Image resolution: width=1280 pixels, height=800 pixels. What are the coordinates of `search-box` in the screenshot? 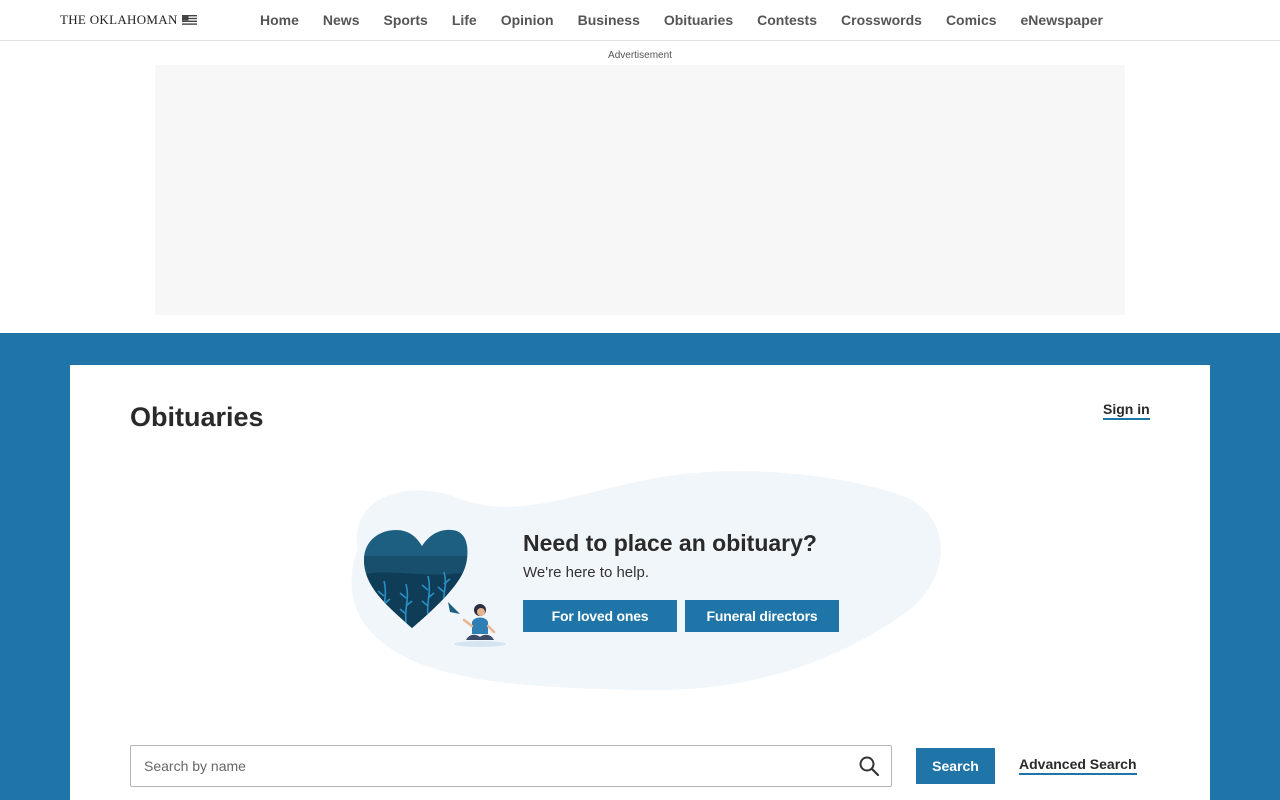 It's located at (511, 766).